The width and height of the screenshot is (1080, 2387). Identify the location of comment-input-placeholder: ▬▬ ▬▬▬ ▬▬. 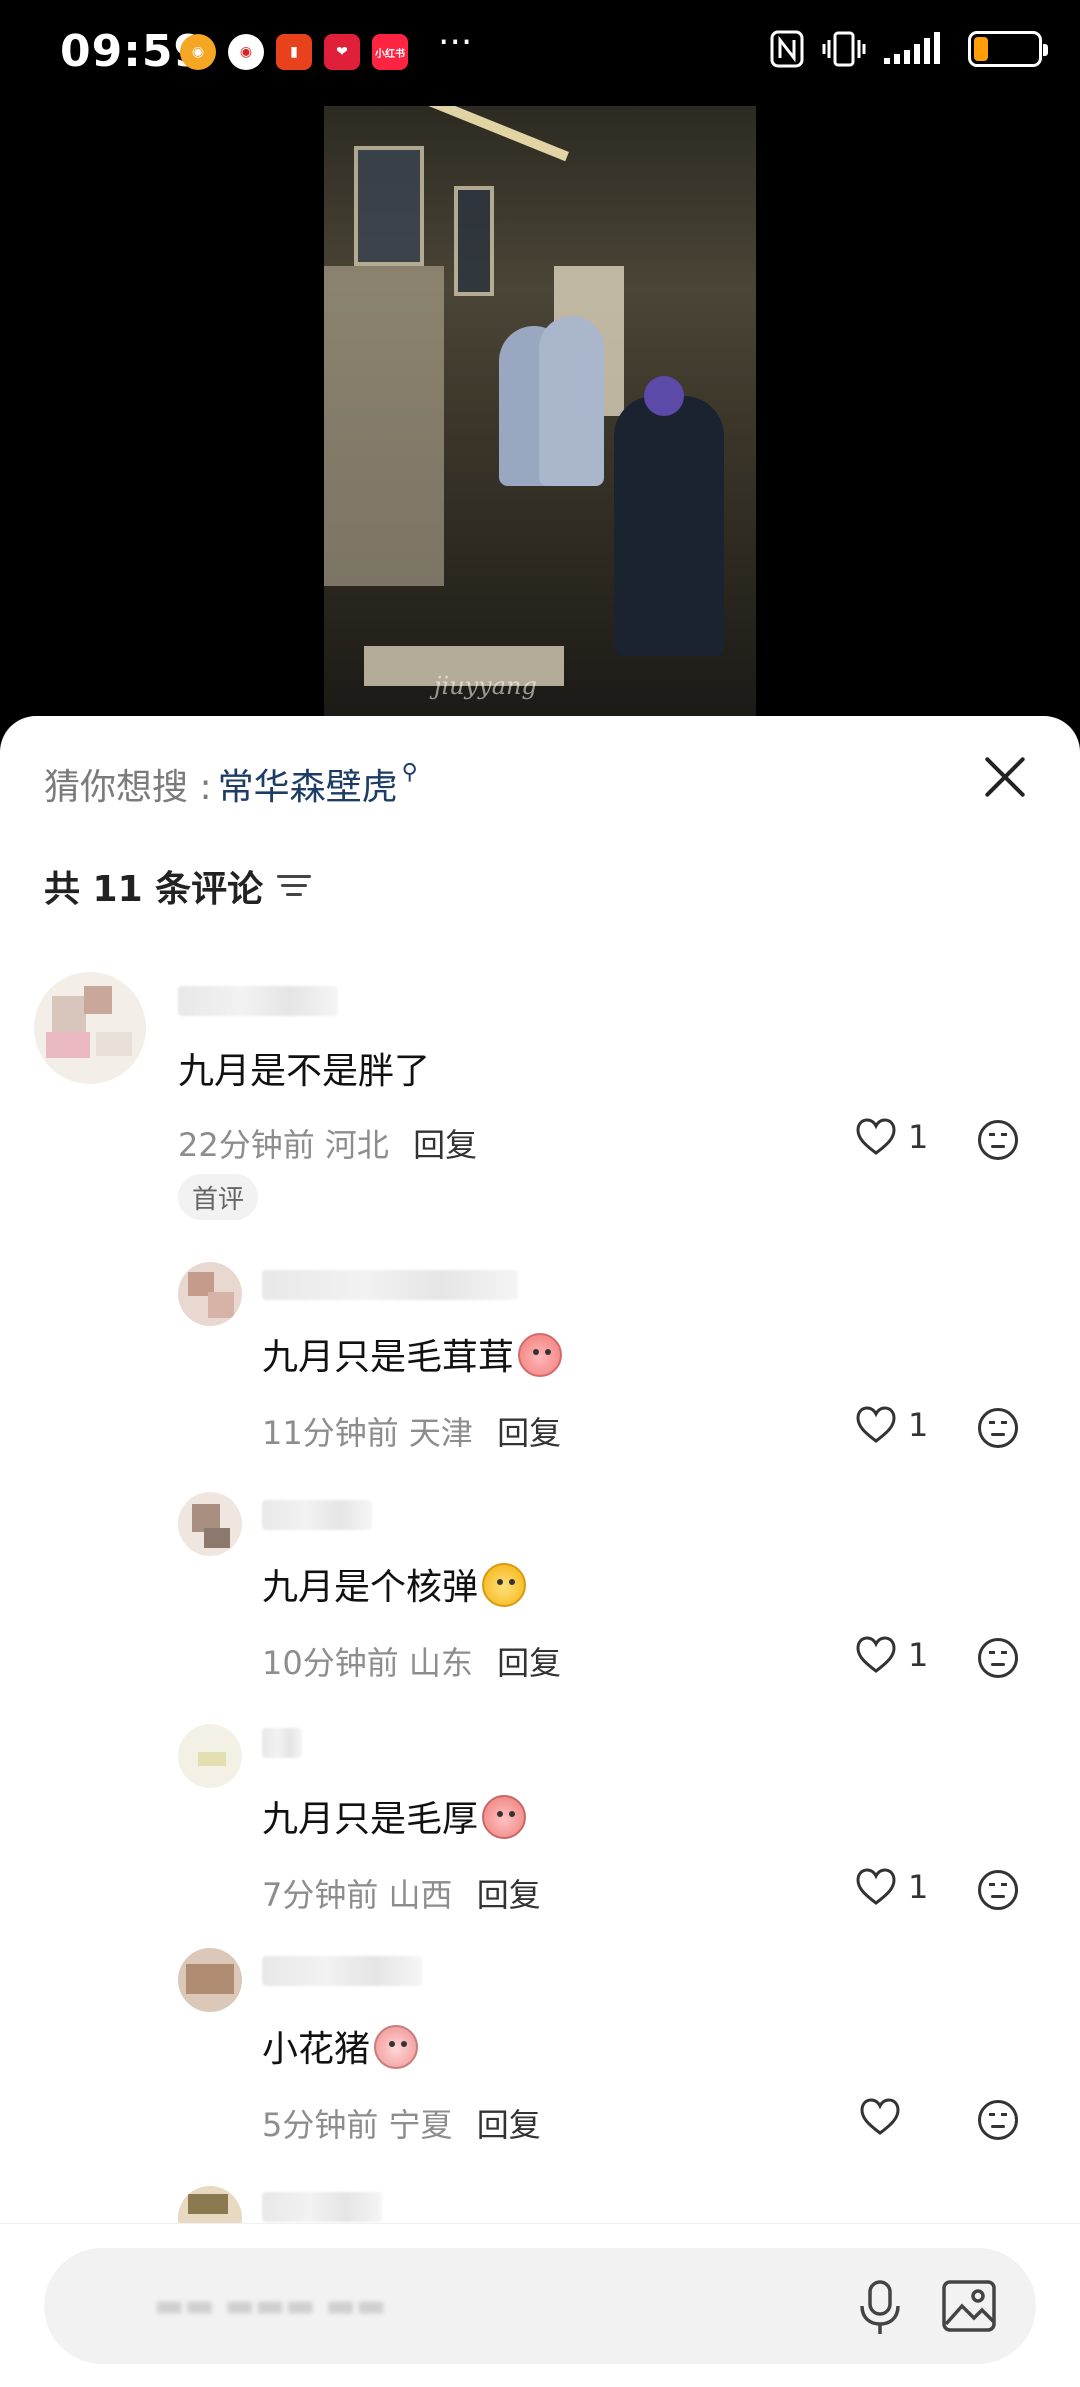
(270, 2305).